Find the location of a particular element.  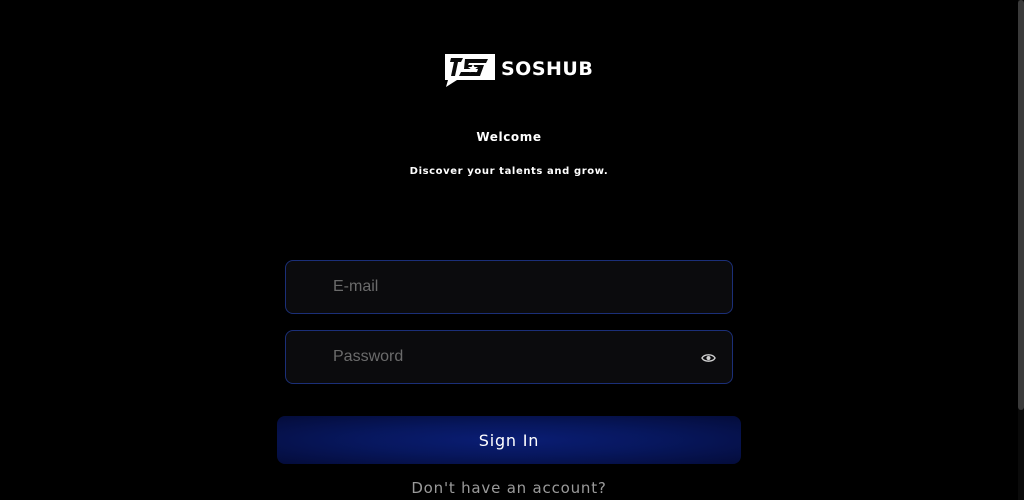

scrollbar is located at coordinates (1021, 250).